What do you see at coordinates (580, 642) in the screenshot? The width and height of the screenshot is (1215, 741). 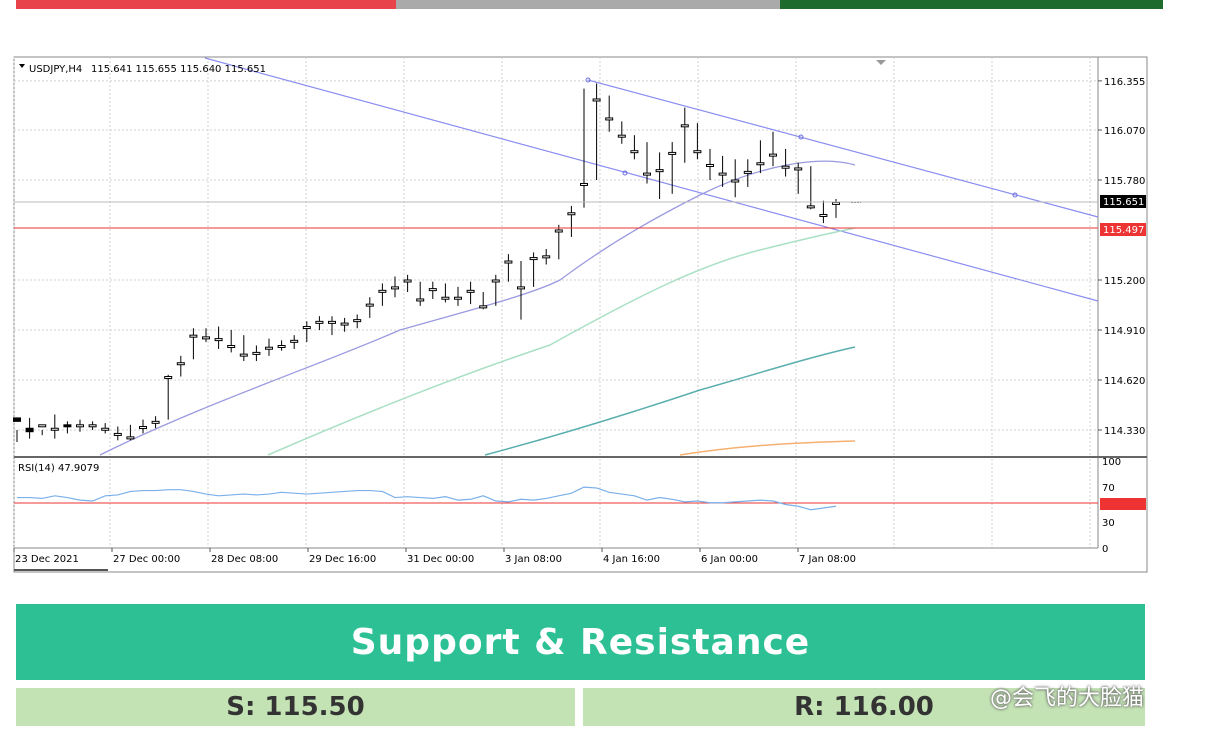 I see `support-resistance-banner: Support & Resistance` at bounding box center [580, 642].